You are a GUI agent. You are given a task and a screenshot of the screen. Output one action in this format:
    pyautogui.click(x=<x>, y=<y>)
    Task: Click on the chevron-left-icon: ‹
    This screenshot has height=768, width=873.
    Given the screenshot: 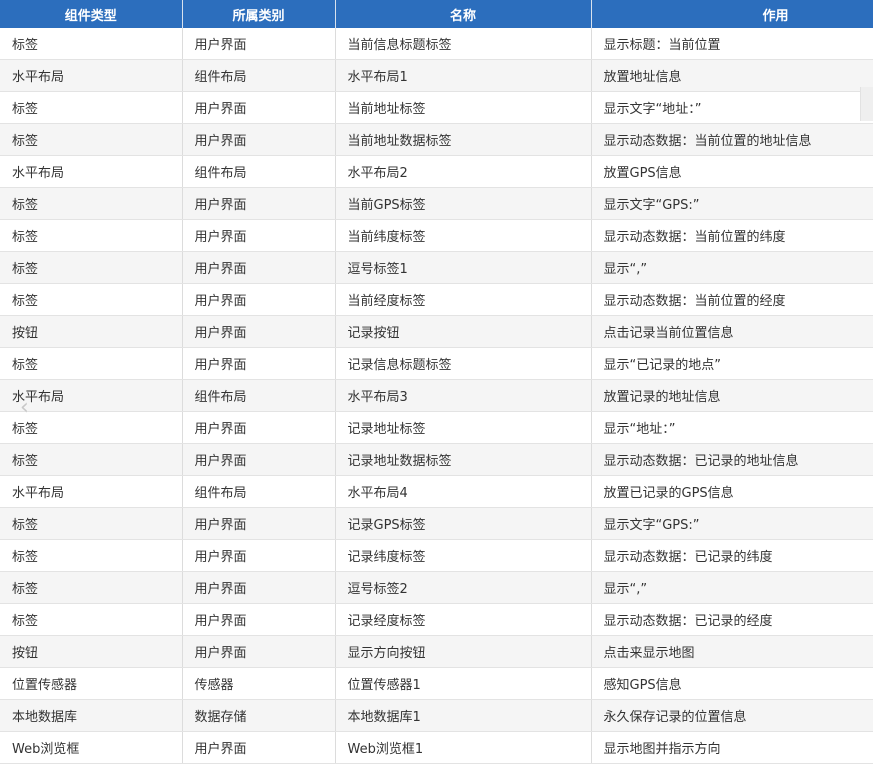 What is the action you would take?
    pyautogui.click(x=32, y=408)
    